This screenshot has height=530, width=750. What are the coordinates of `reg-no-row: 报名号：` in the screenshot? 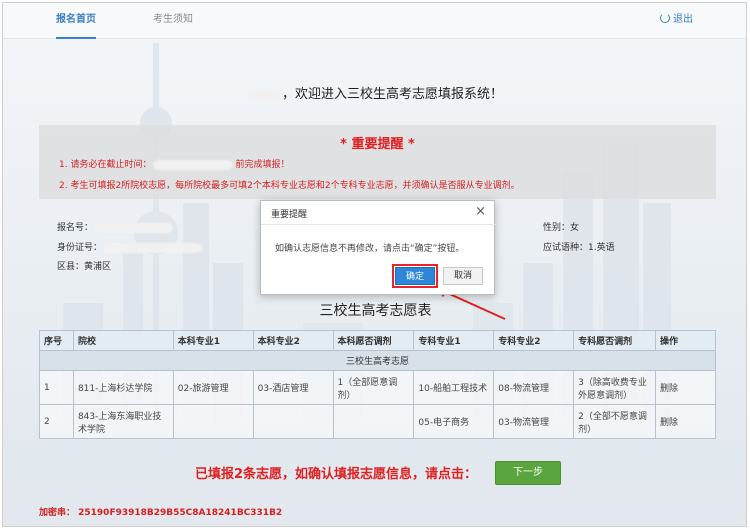 It's located at (115, 226).